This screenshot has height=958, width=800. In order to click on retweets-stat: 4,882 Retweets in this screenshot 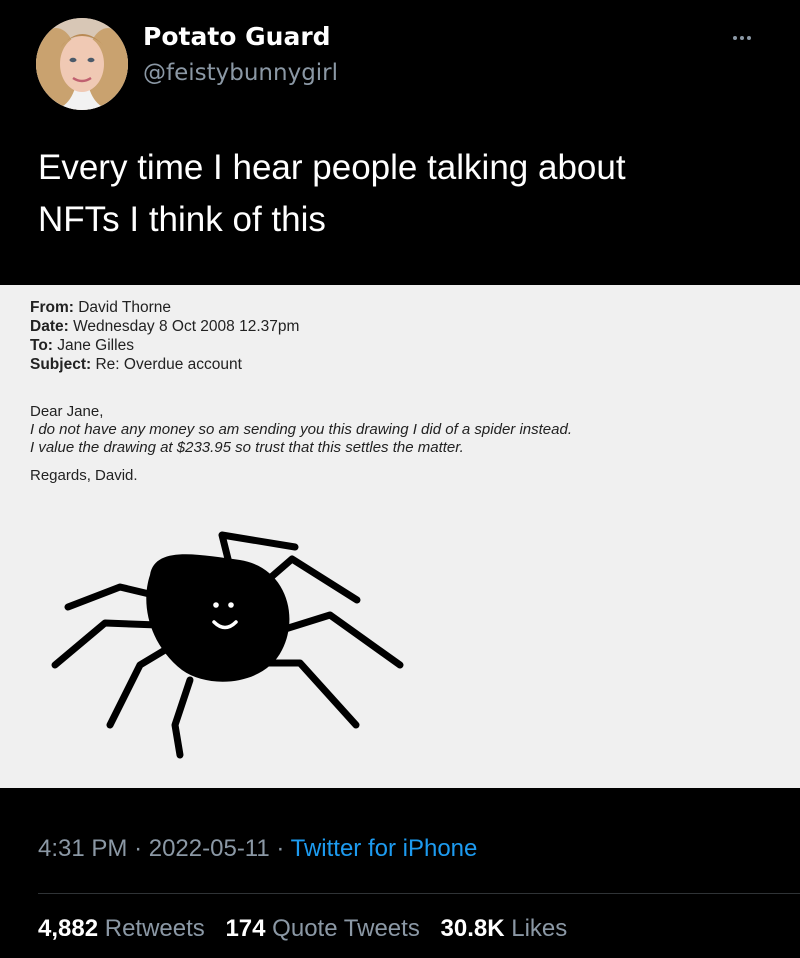, I will do `click(124, 928)`.